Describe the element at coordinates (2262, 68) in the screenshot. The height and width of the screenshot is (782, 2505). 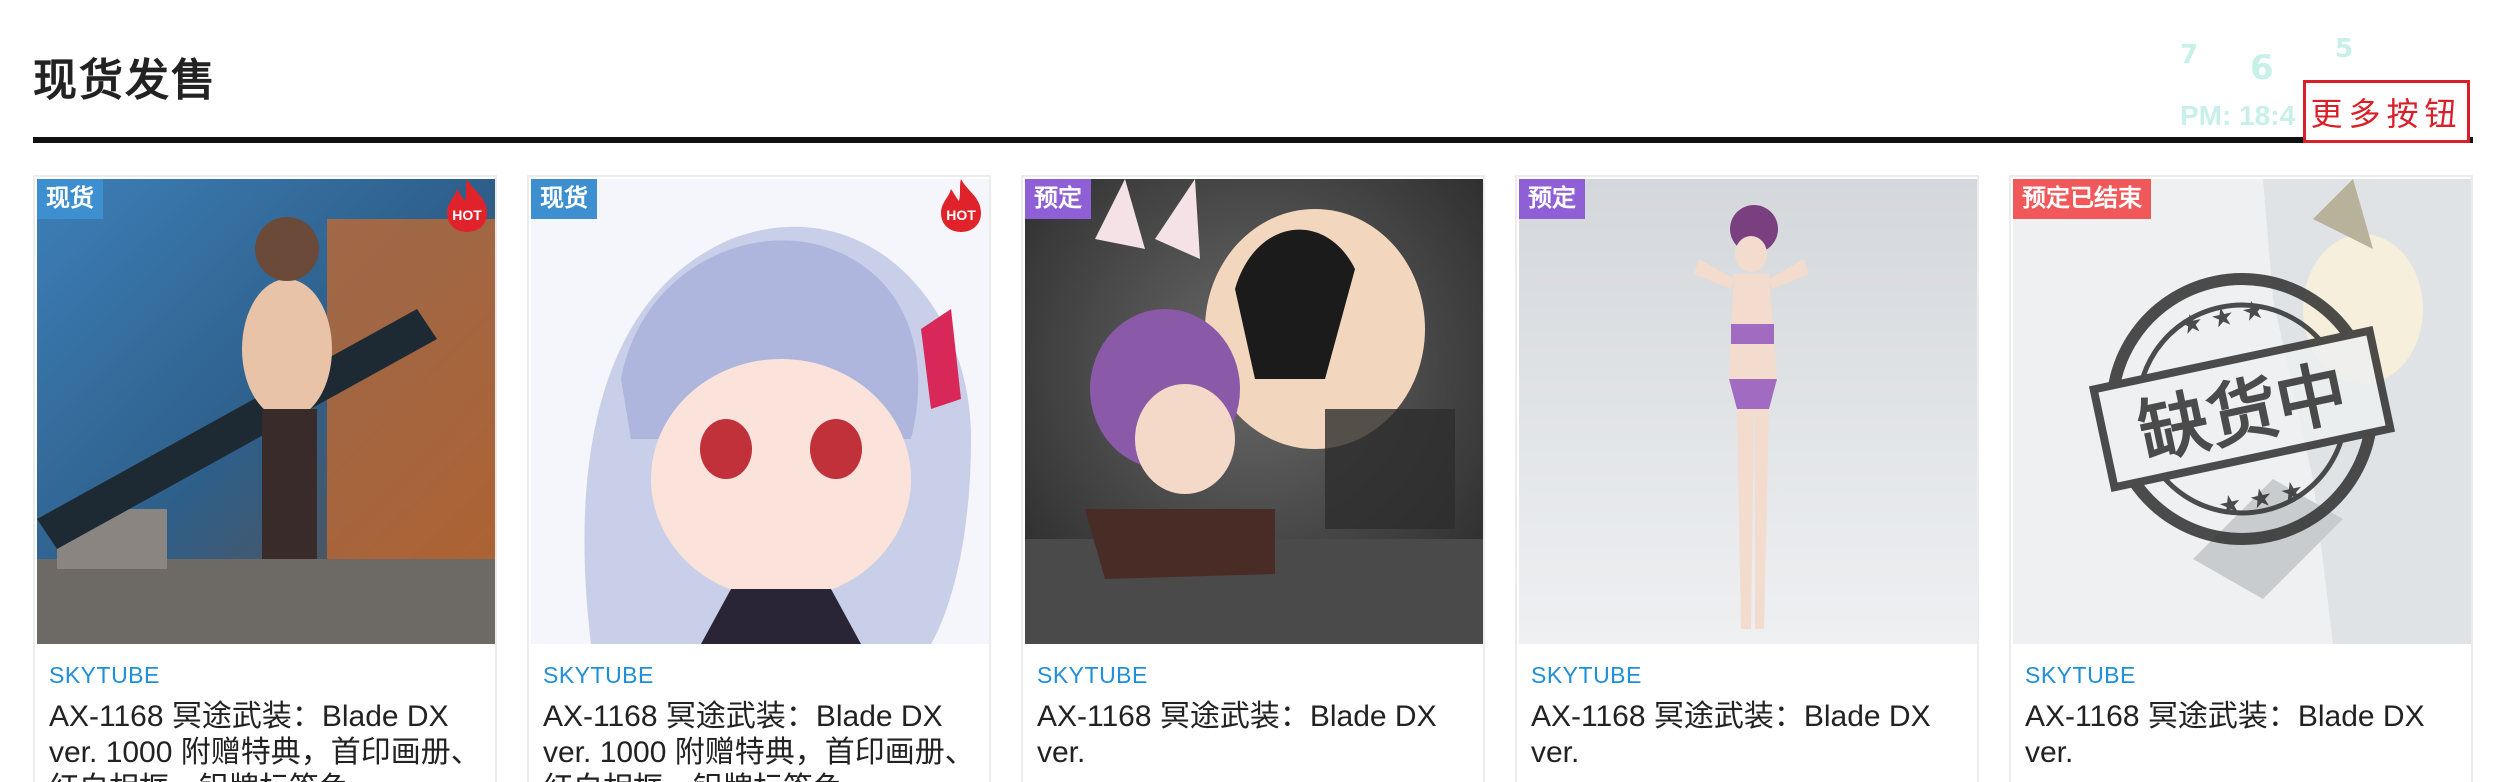
I see `clock-number: 6` at that location.